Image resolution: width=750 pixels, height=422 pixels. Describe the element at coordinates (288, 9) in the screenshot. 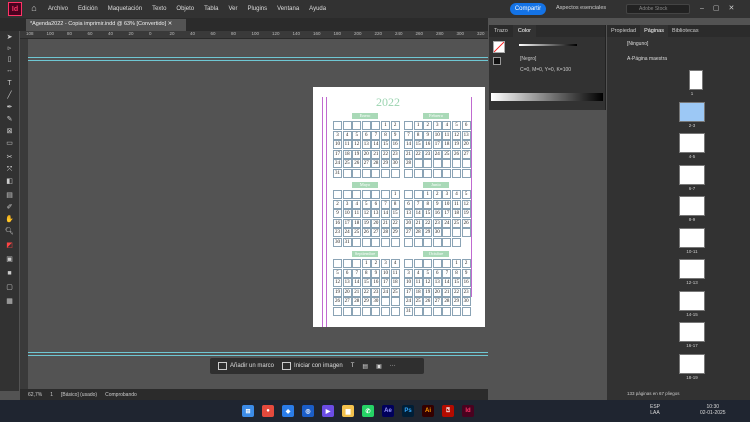

I see `menu-8: Ventana` at that location.